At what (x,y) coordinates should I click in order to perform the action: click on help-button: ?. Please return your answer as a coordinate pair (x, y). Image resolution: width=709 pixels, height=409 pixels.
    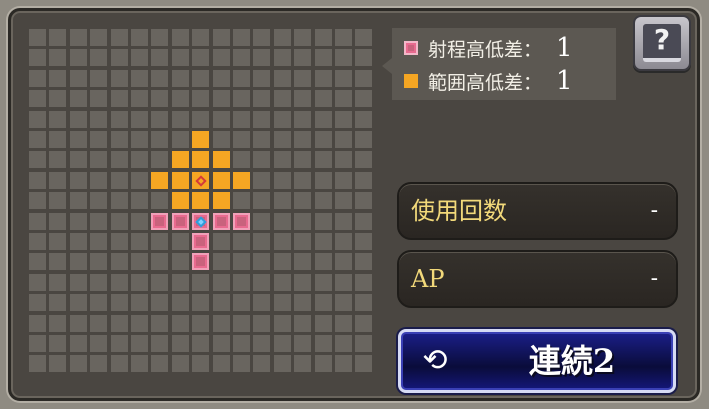
    Looking at the image, I should click on (662, 43).